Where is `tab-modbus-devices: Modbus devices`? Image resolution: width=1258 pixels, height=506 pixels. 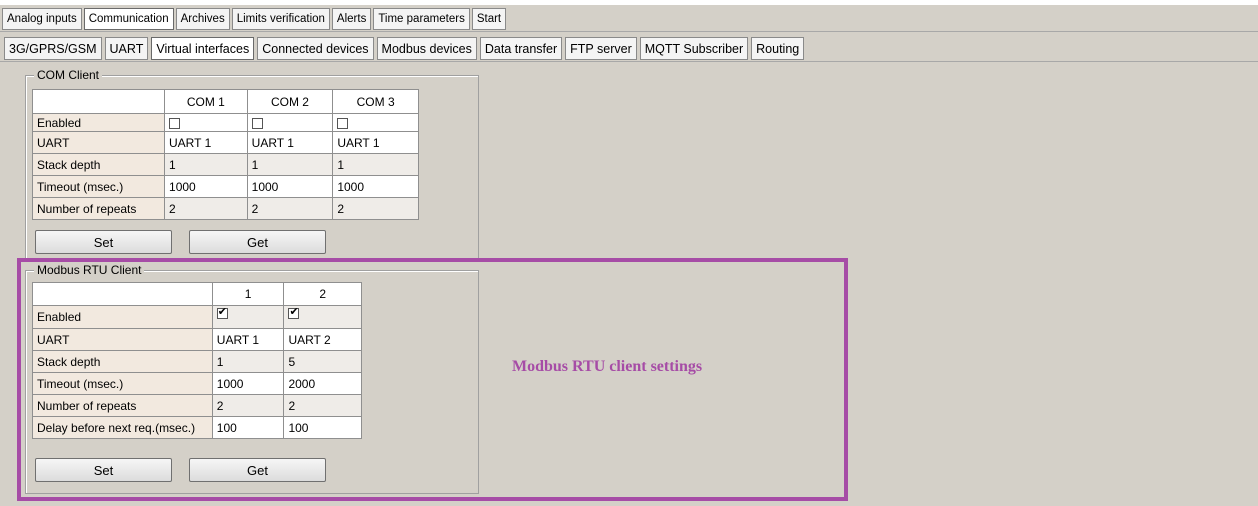 tab-modbus-devices: Modbus devices is located at coordinates (426, 48).